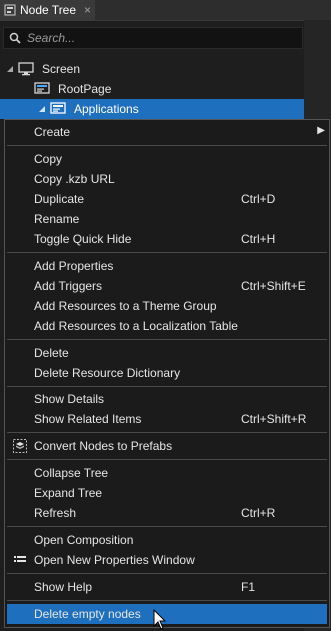  I want to click on menu-item-shortcut: Ctrl+Shift+R, so click(274, 419).